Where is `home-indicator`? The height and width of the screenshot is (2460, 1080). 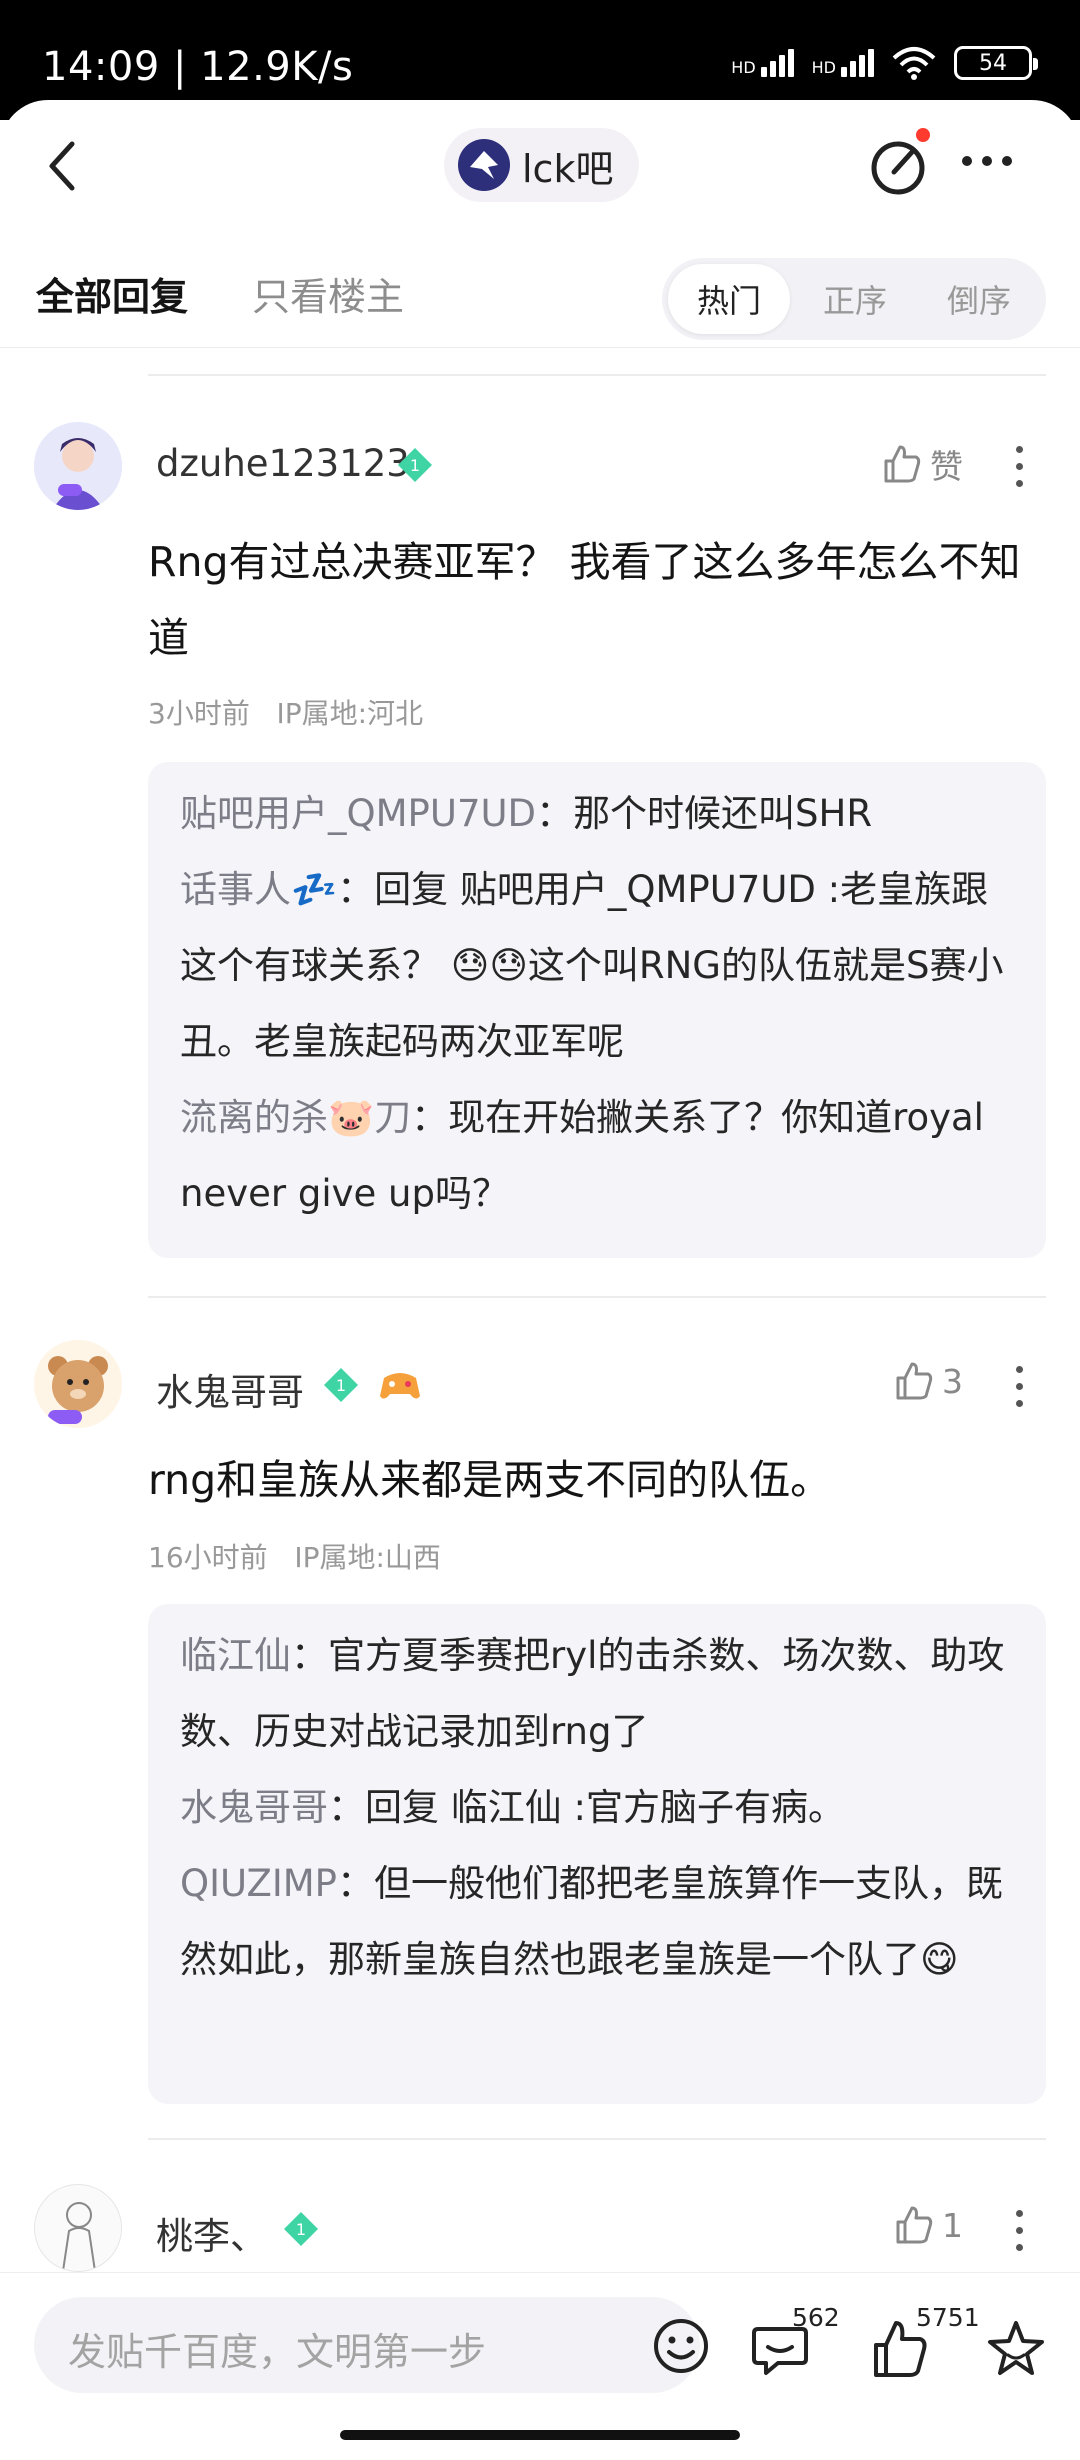
home-indicator is located at coordinates (540, 2435).